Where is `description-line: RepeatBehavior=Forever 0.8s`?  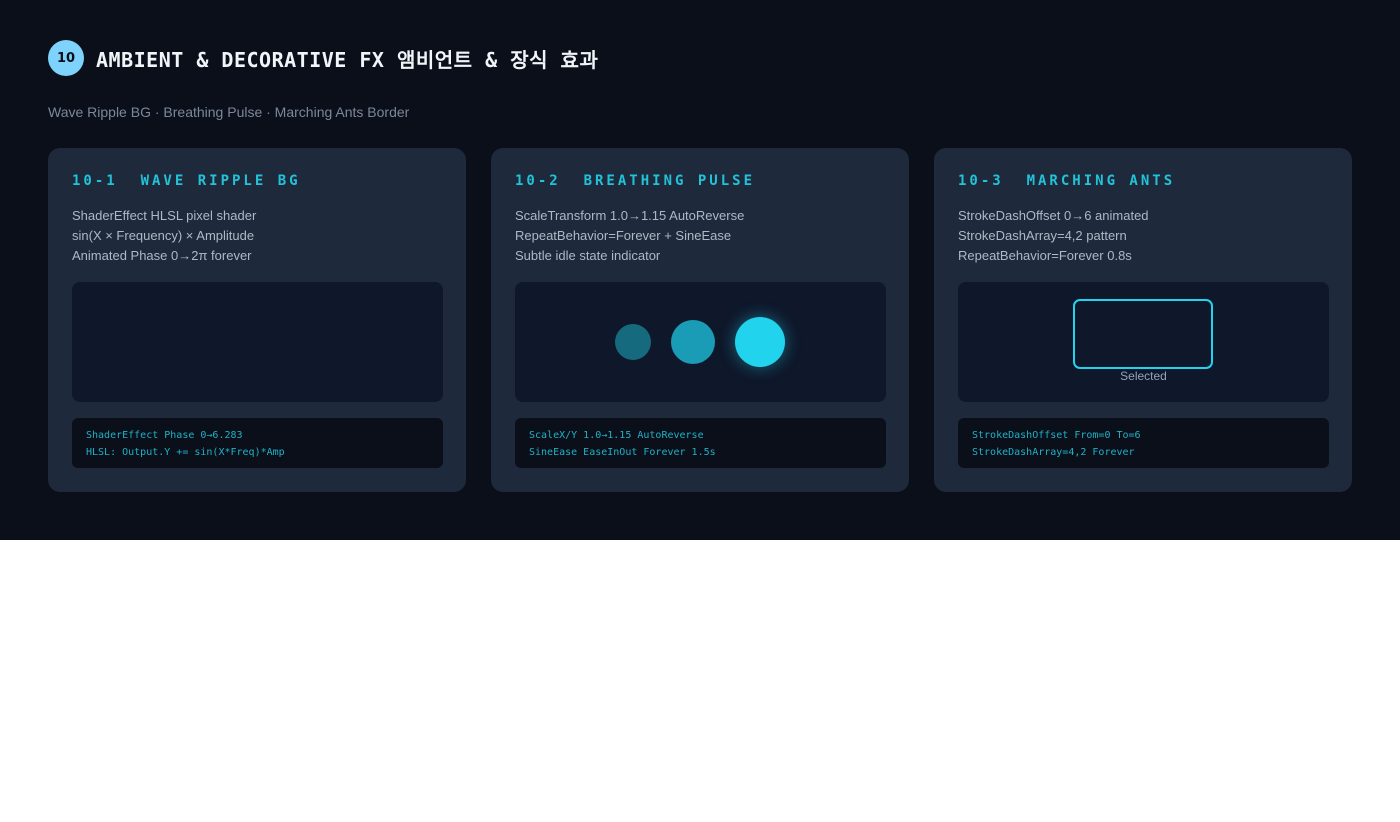
description-line: RepeatBehavior=Forever 0.8s is located at coordinates (1045, 255).